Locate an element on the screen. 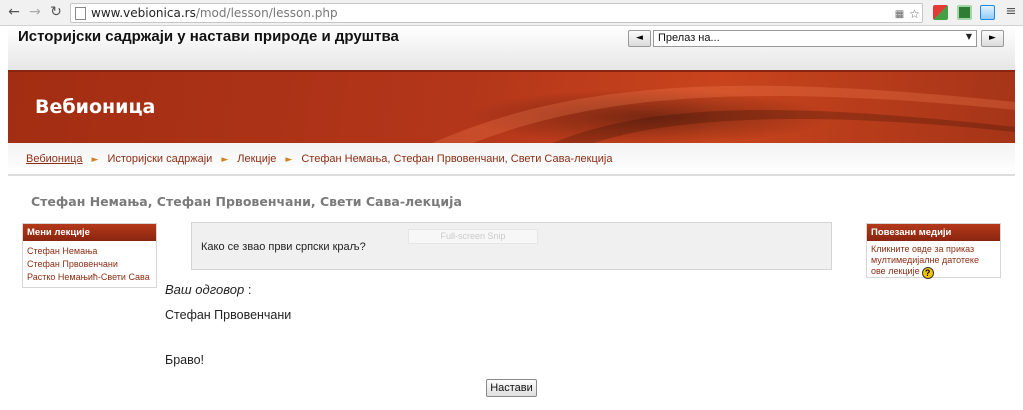 The width and height of the screenshot is (1023, 410). related-media-link-text: ове лекције is located at coordinates (895, 271).